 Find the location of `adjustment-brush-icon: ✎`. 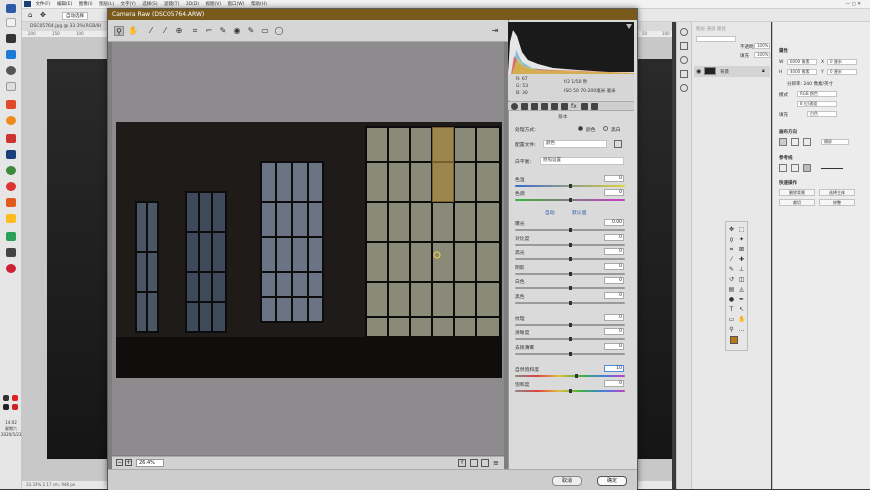

adjustment-brush-icon: ✎ is located at coordinates (251, 31).